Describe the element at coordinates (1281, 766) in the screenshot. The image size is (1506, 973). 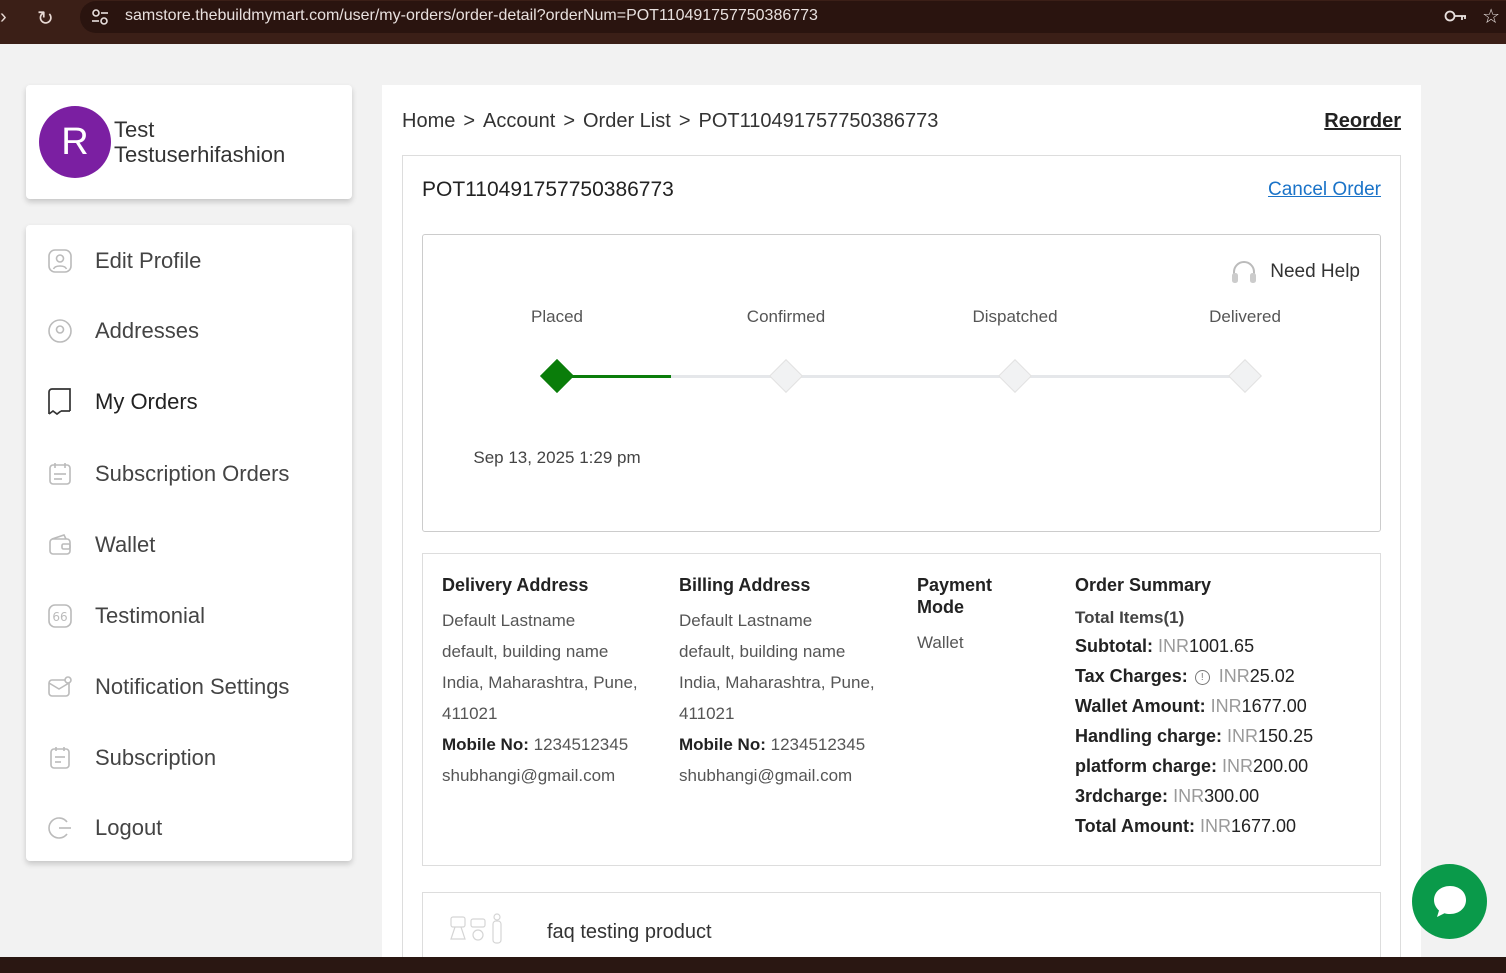
I see `summary-amount: 200.00` at that location.